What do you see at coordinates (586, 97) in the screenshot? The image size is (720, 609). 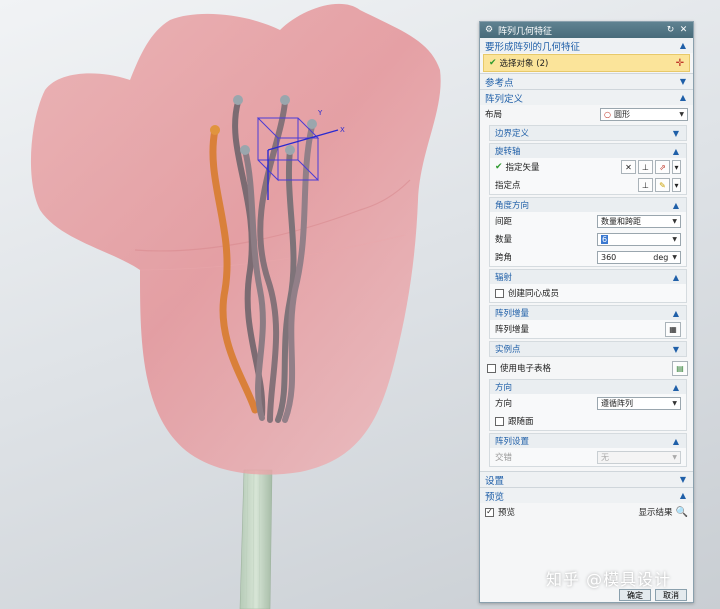 I see `section-pattern-definition-header: 阵列定义 ▲` at bounding box center [586, 97].